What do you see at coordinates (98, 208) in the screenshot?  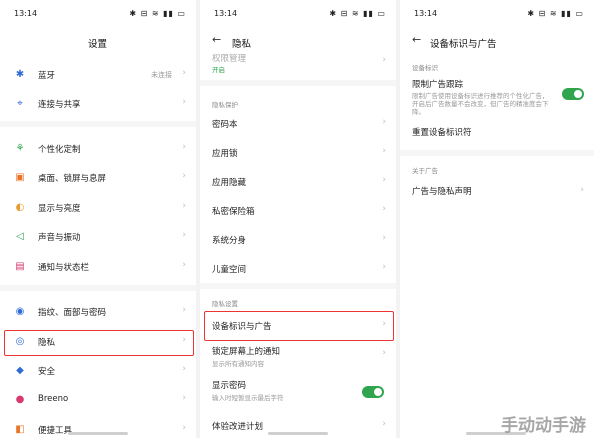 I see `settings-item-5: ◐ 显示与亮度 ›` at bounding box center [98, 208].